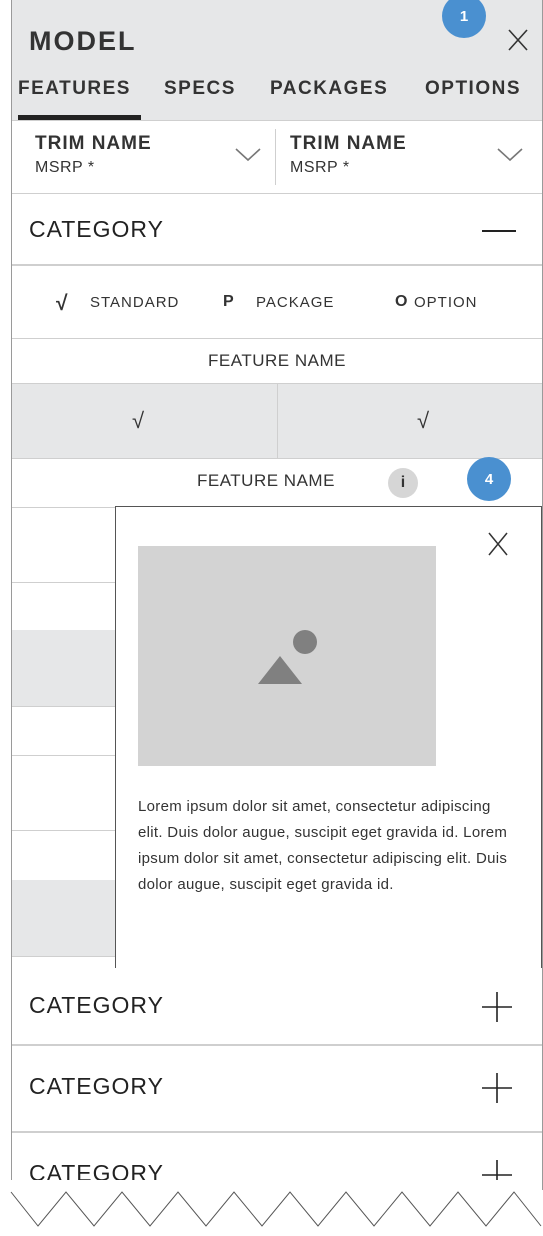  Describe the element at coordinates (79, 117) in the screenshot. I see `active-tab-indicator` at that location.